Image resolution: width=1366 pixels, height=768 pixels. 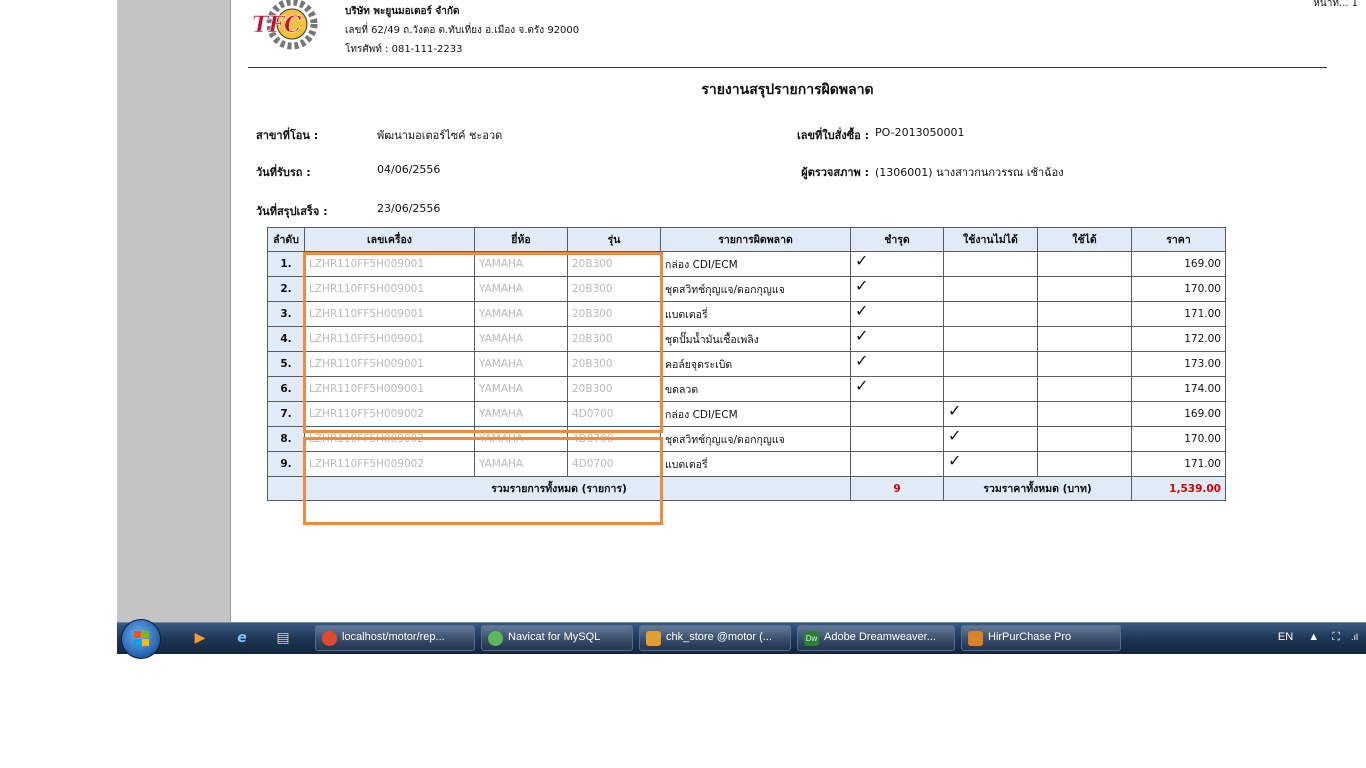 I want to click on row-number: 4., so click(x=286, y=339).